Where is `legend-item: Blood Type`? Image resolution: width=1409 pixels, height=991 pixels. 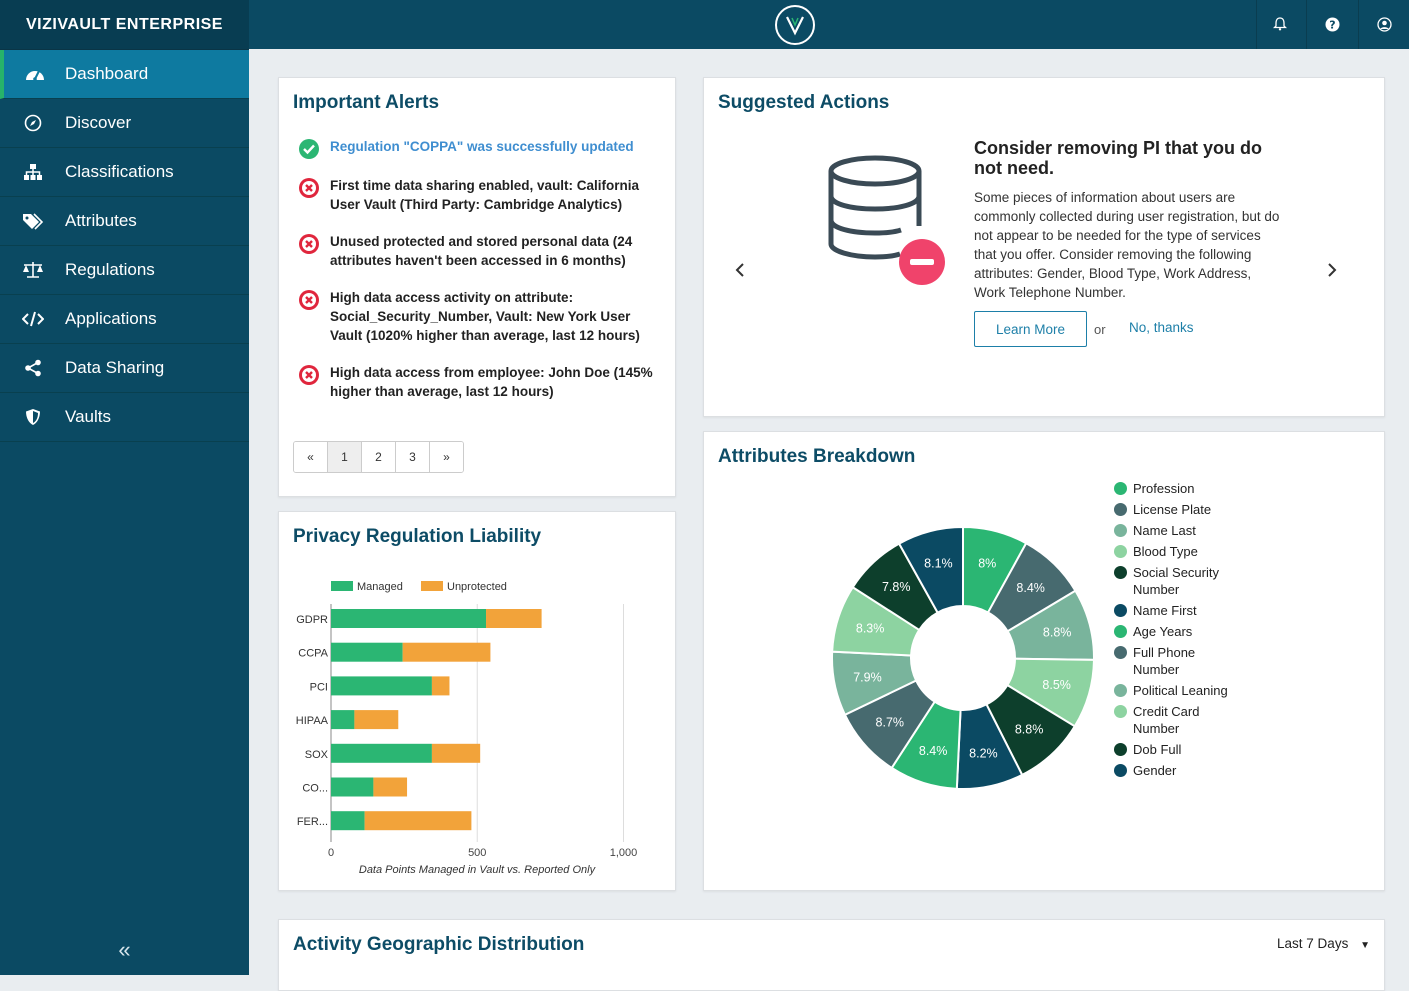
legend-item: Blood Type is located at coordinates (1199, 551).